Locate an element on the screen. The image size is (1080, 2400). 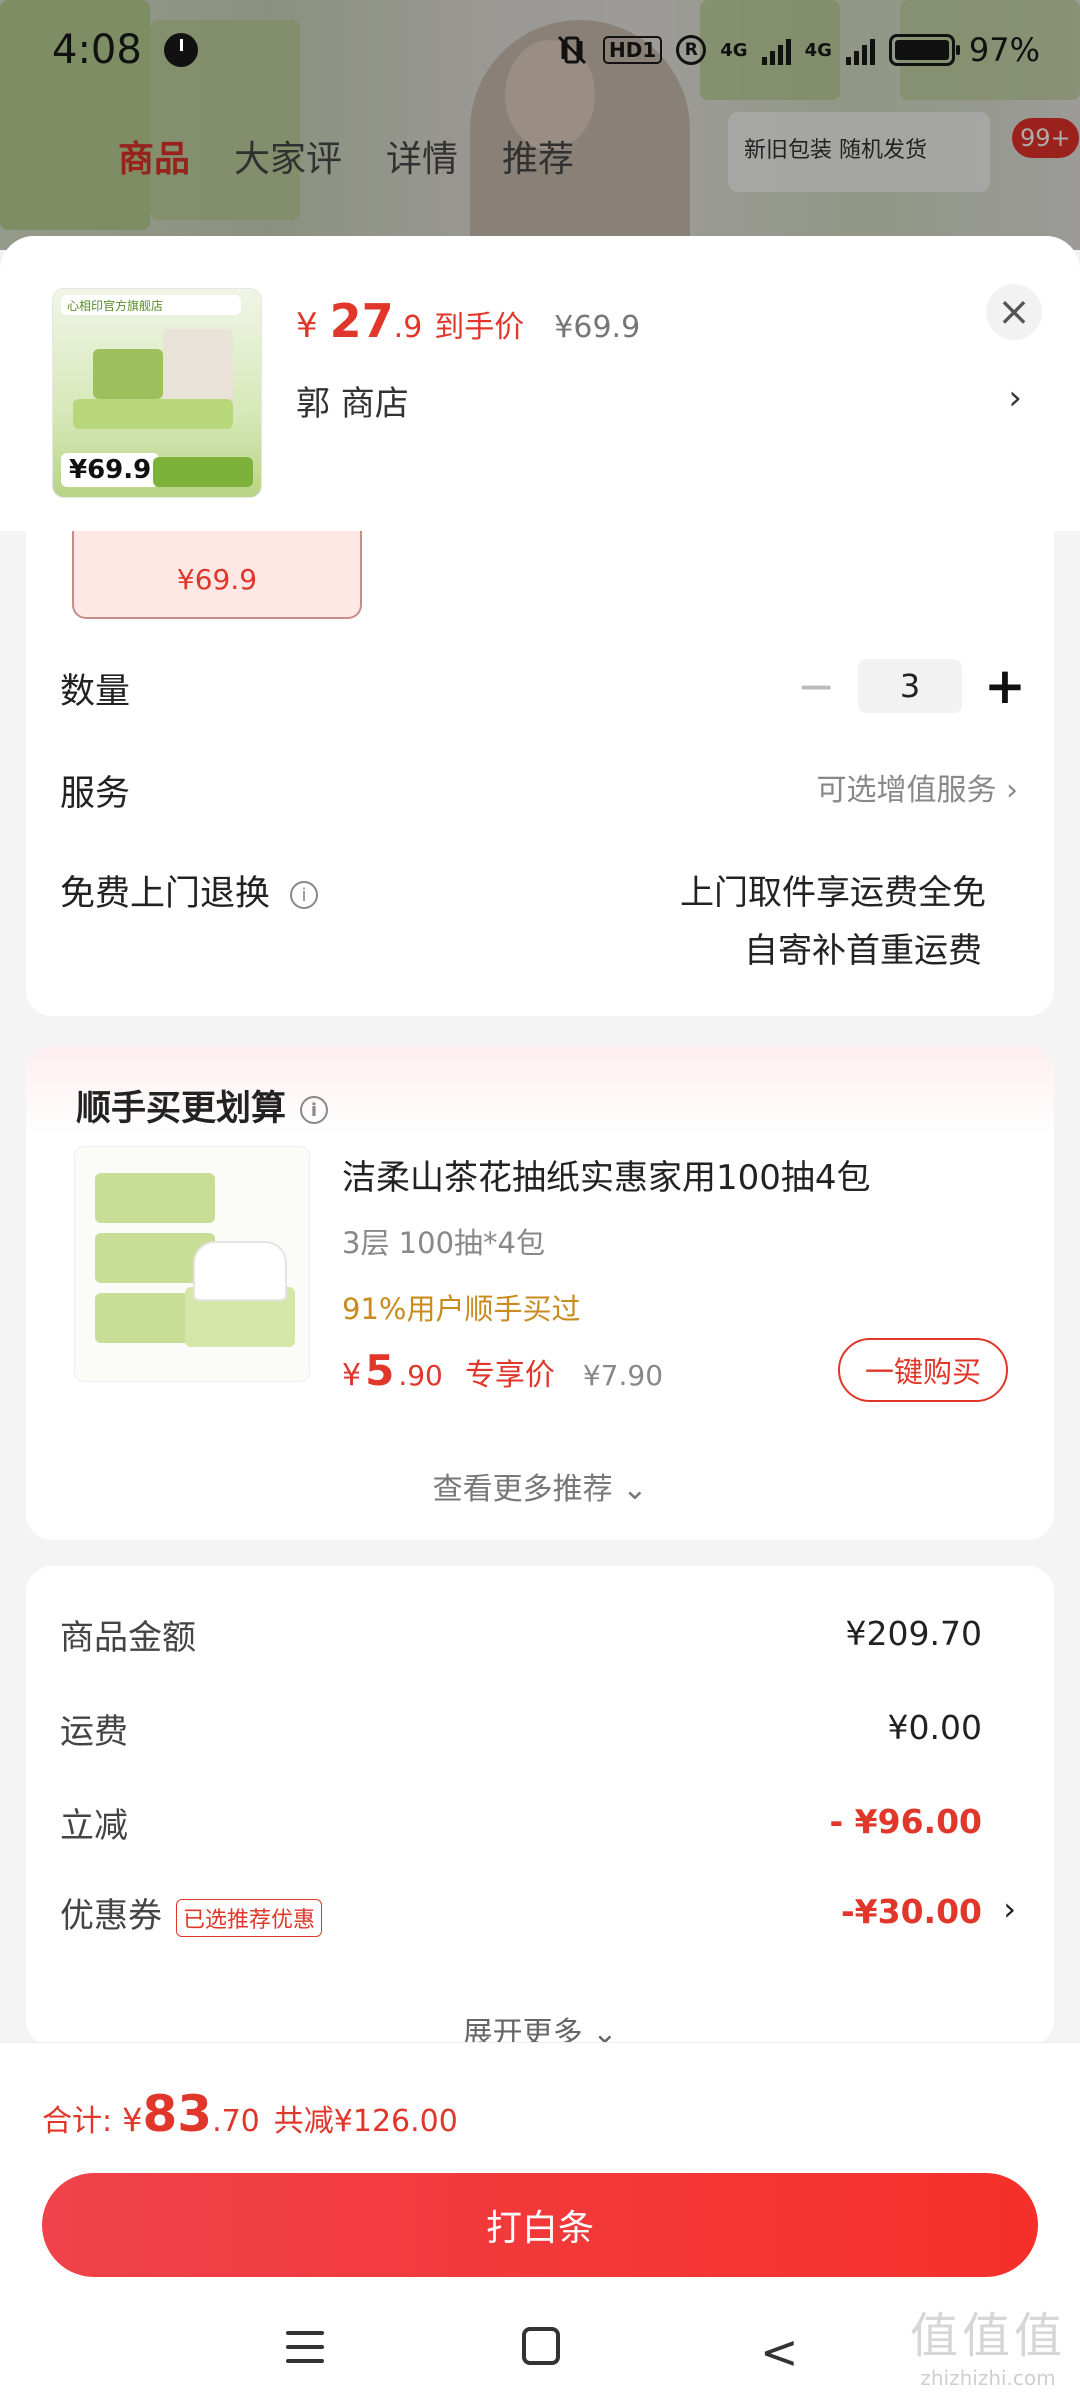
free-return-row: 免费上门退换 i is located at coordinates (189, 890).